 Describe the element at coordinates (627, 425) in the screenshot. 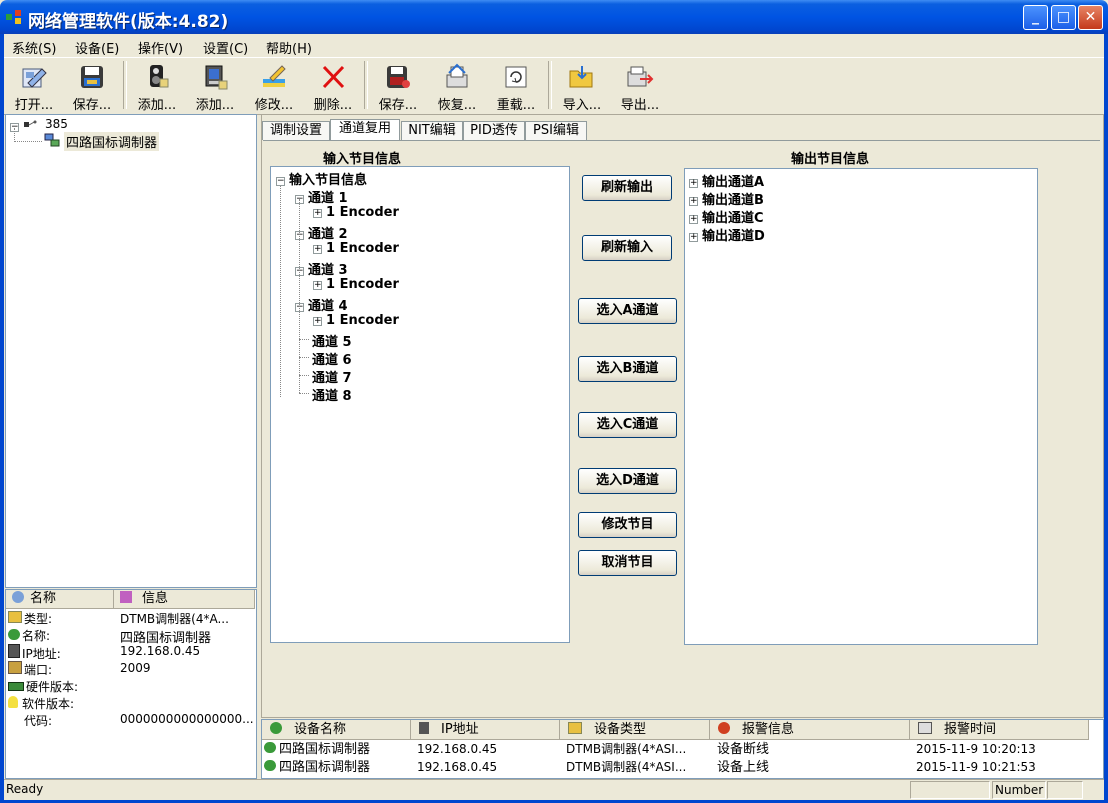

I see `select-c-channel-button: 选入C通道` at that location.